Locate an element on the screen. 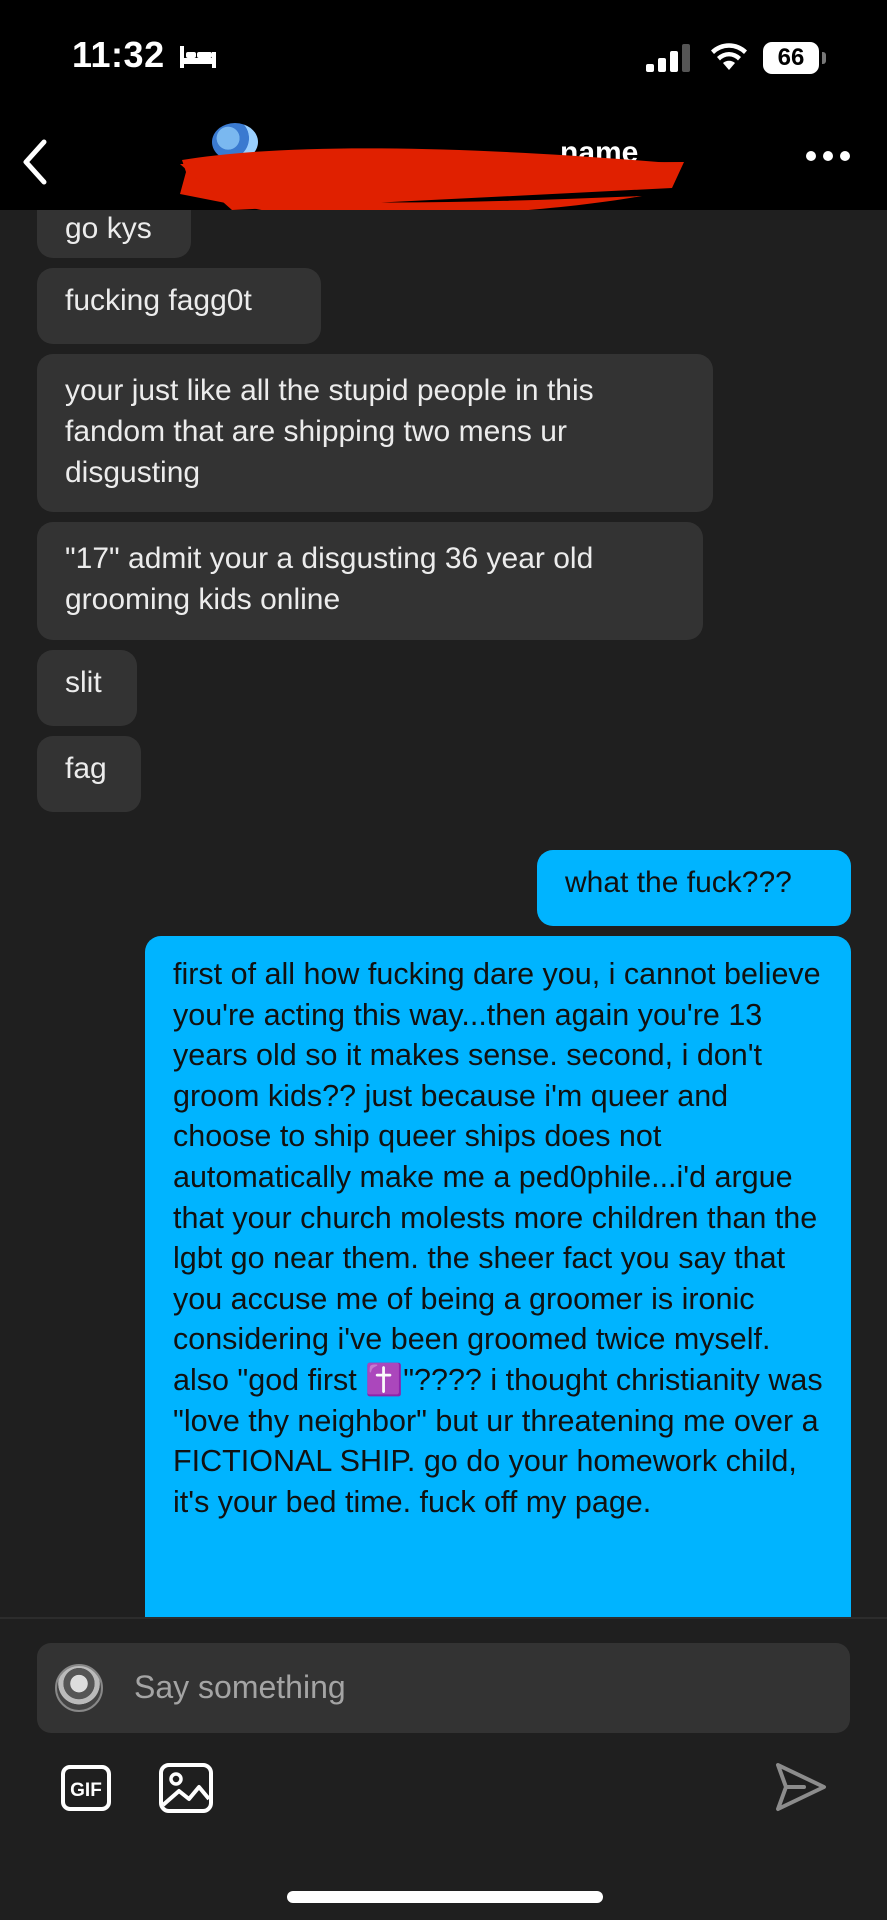 The height and width of the screenshot is (1920, 887). home-indicator is located at coordinates (445, 1897).